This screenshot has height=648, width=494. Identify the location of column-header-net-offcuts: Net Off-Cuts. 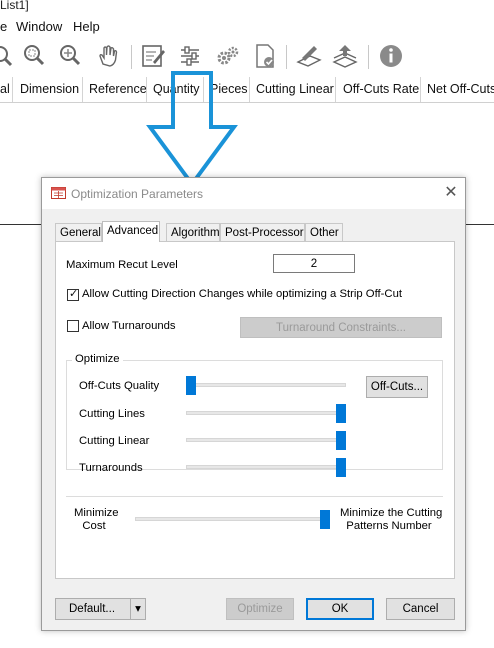
(457, 89).